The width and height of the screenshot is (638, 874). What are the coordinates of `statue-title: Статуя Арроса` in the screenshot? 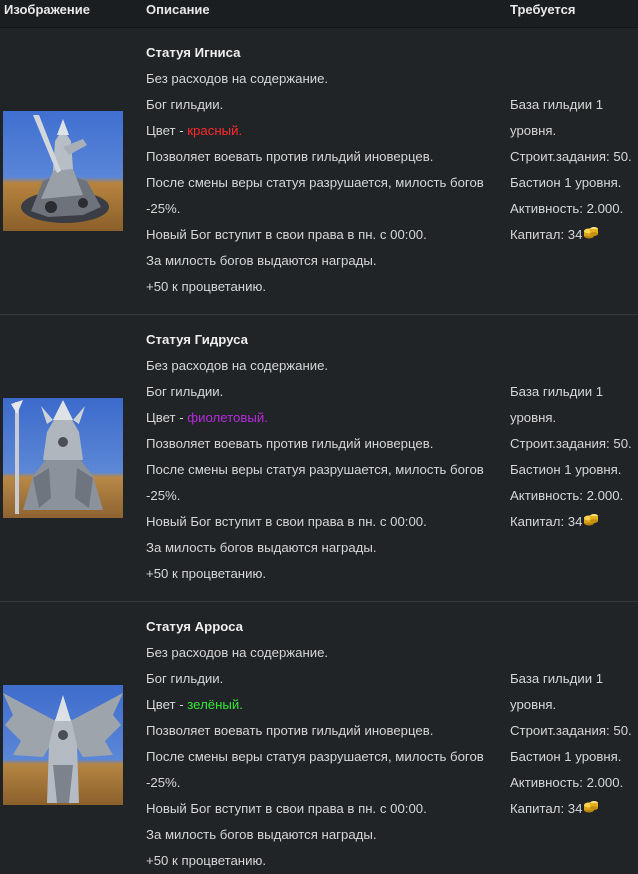 It's located at (194, 626).